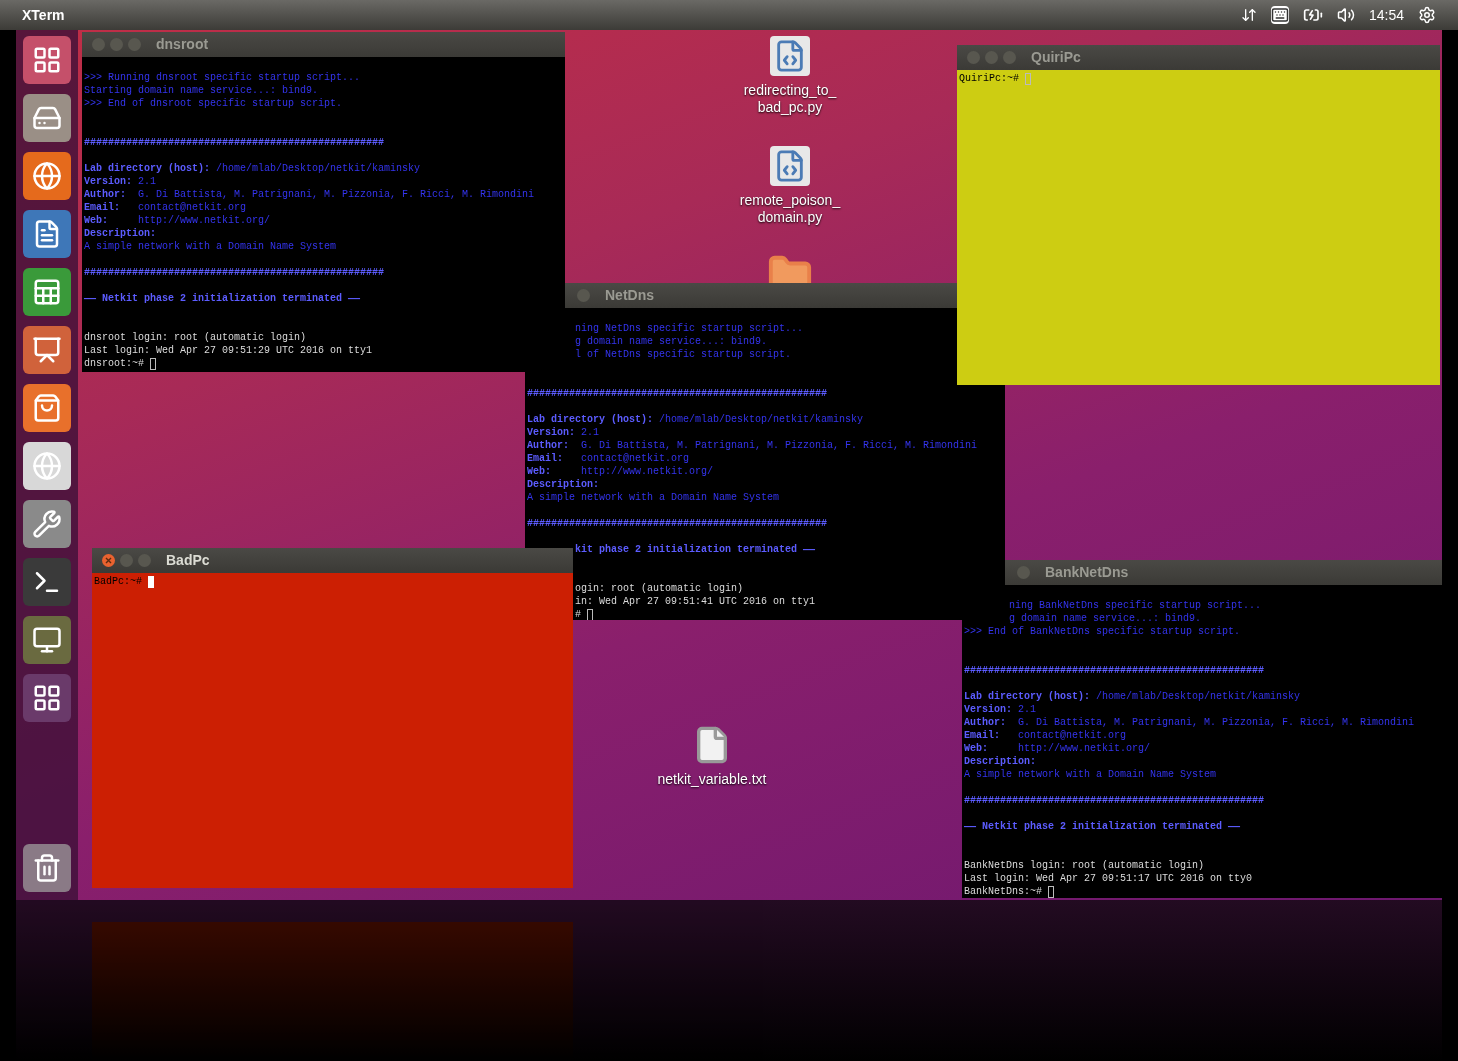  I want to click on terminal-line: Last login: Wed Apr 27 09:51:29 UTC 2016 on tty1, so click(228, 350).